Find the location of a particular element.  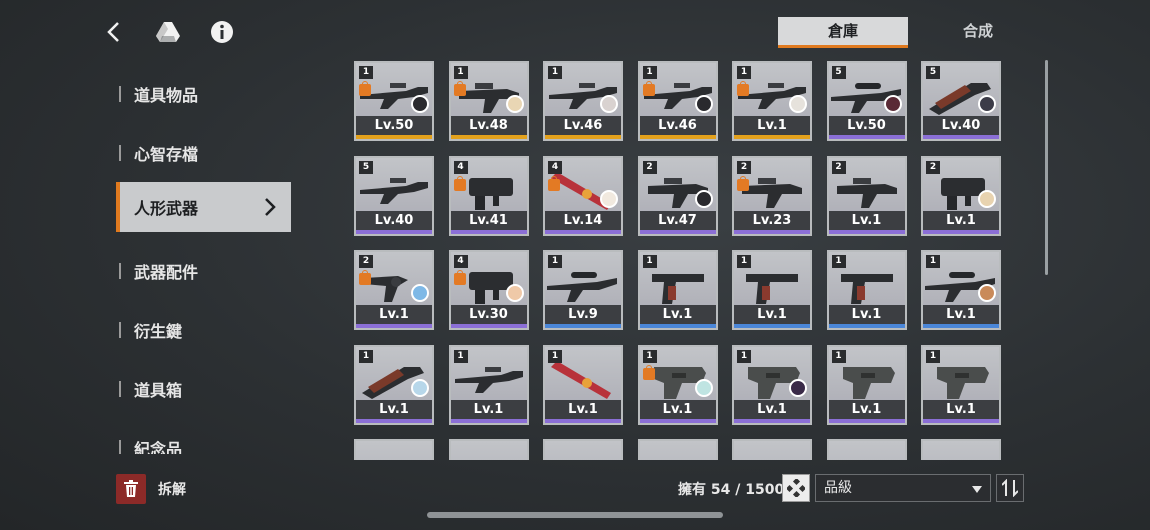

sidebar-item-souvenirs: 紀念品 is located at coordinates (203, 436).